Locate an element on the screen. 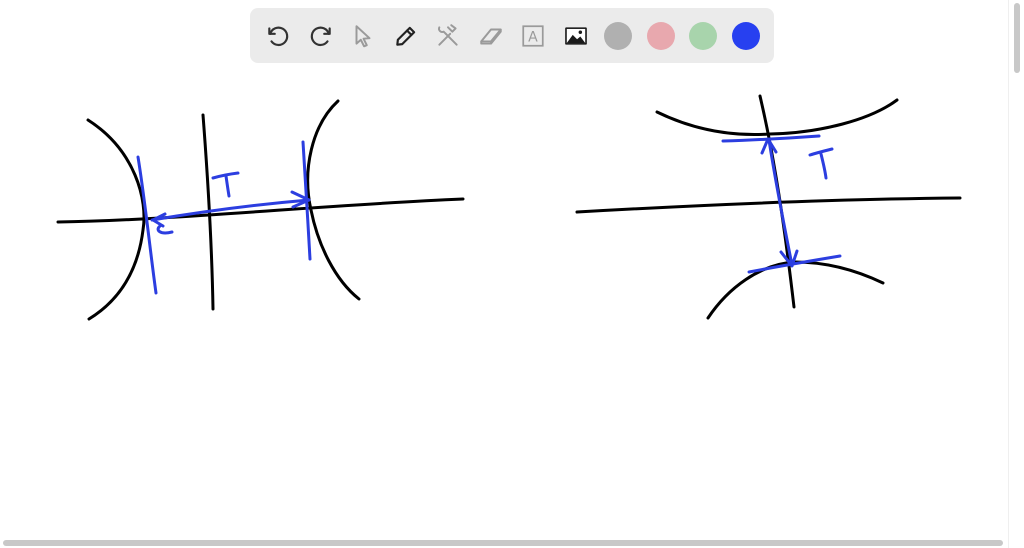  text-box-glyph: A is located at coordinates (533, 37).